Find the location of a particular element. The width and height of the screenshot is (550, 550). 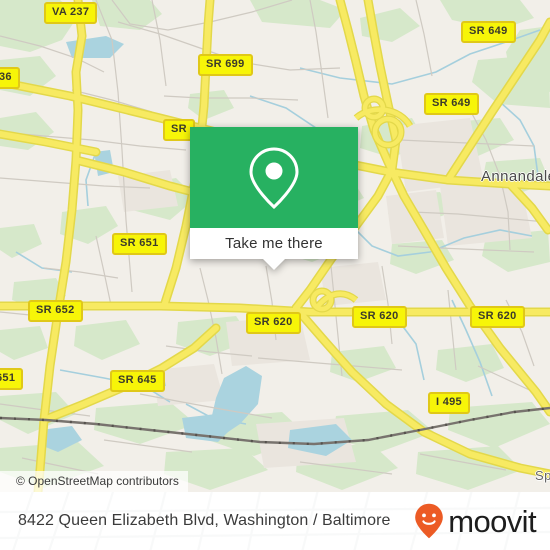

moovit-wordmark: moovit is located at coordinates (492, 521).